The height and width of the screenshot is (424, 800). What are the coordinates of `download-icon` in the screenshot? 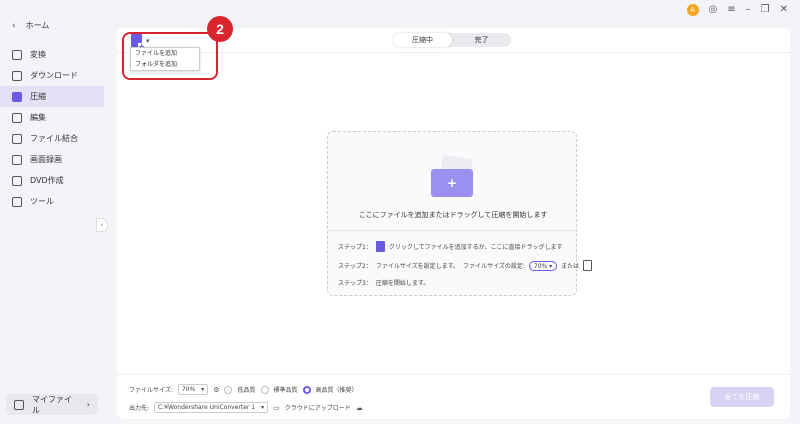 It's located at (17, 75).